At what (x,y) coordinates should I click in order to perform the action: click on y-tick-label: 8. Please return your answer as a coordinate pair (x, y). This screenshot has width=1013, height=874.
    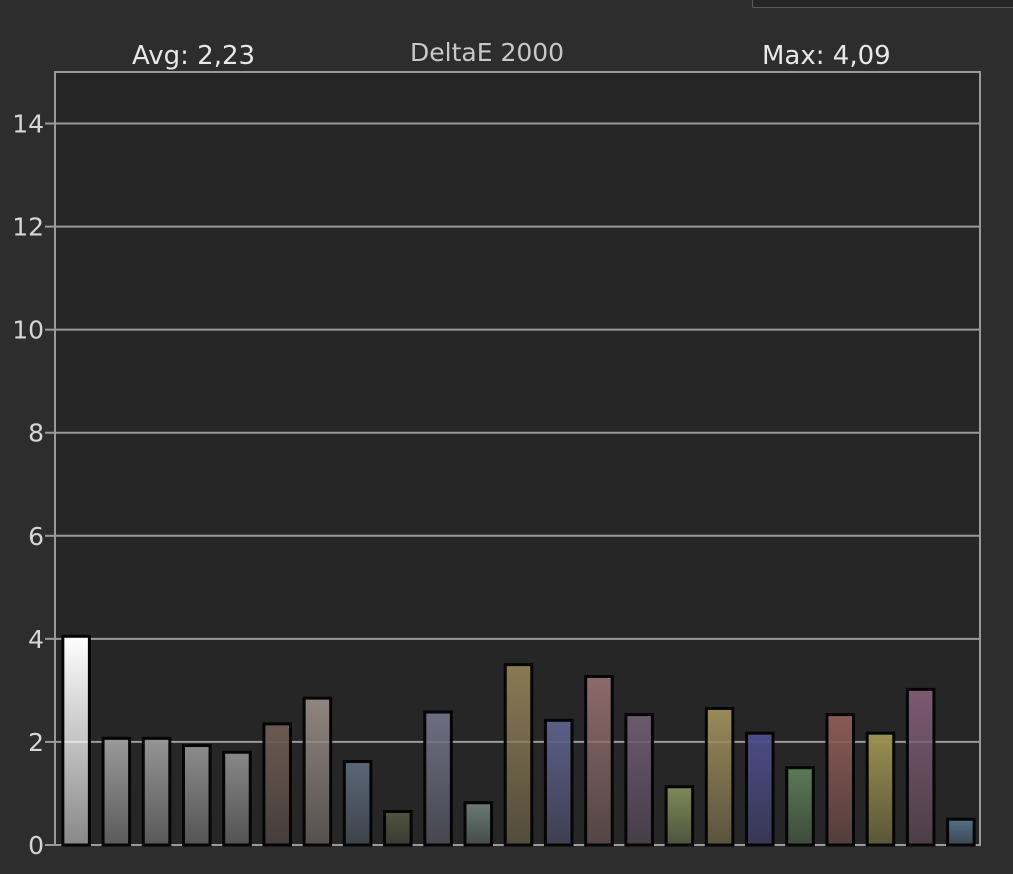
    Looking at the image, I should click on (36, 433).